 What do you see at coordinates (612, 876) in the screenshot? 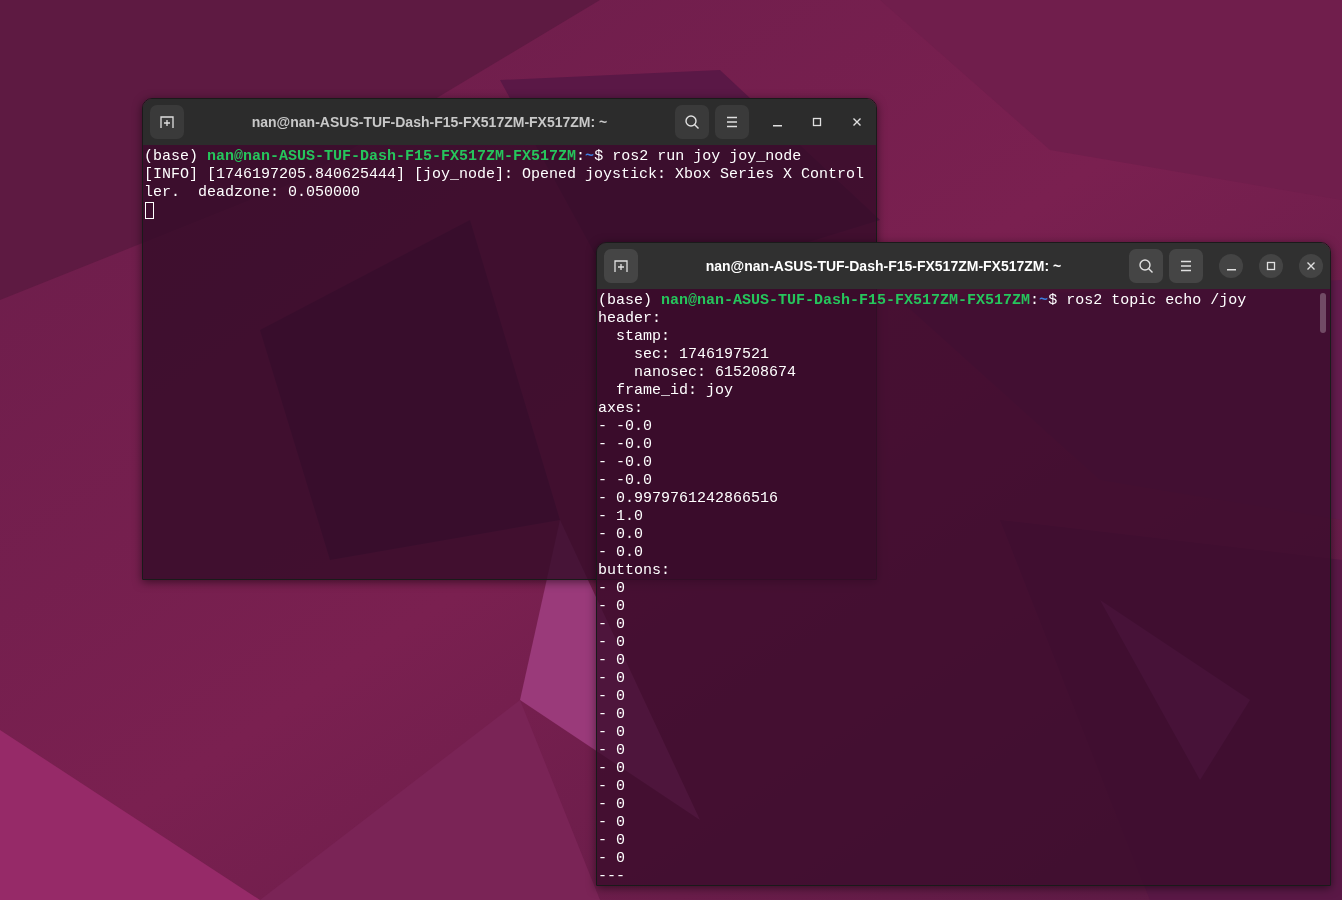
I see `output-line: ---` at bounding box center [612, 876].